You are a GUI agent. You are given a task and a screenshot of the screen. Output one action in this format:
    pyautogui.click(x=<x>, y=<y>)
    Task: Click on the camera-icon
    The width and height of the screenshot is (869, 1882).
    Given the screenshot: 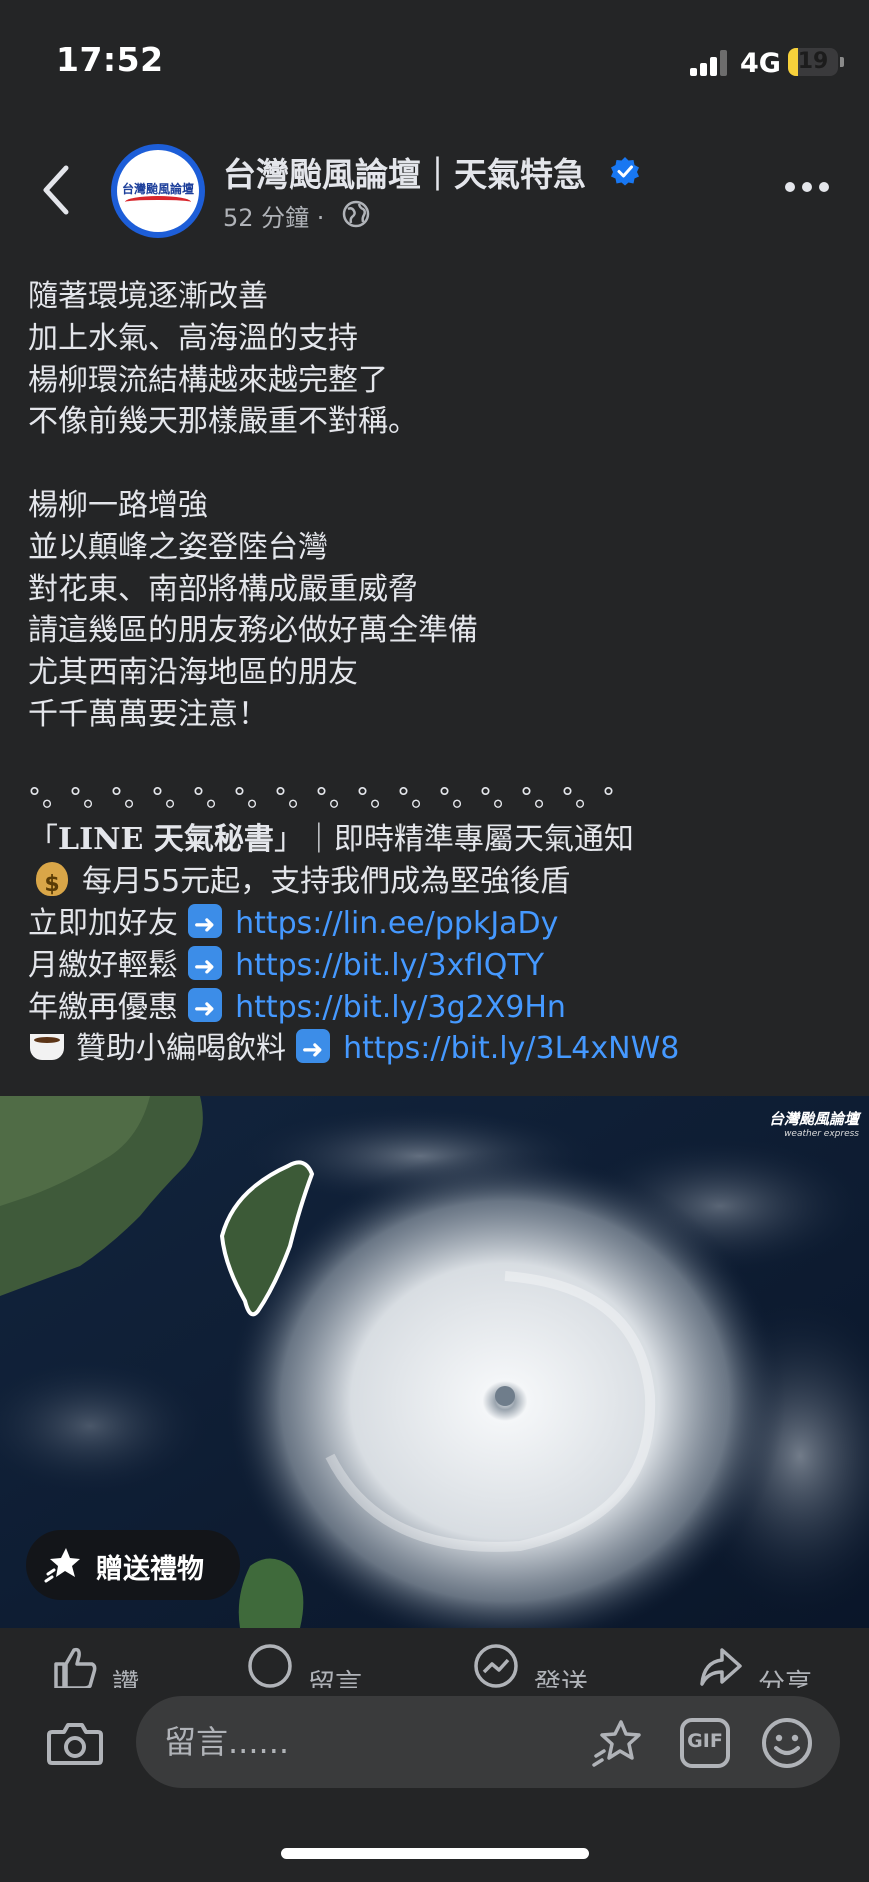 What is the action you would take?
    pyautogui.click(x=75, y=1744)
    